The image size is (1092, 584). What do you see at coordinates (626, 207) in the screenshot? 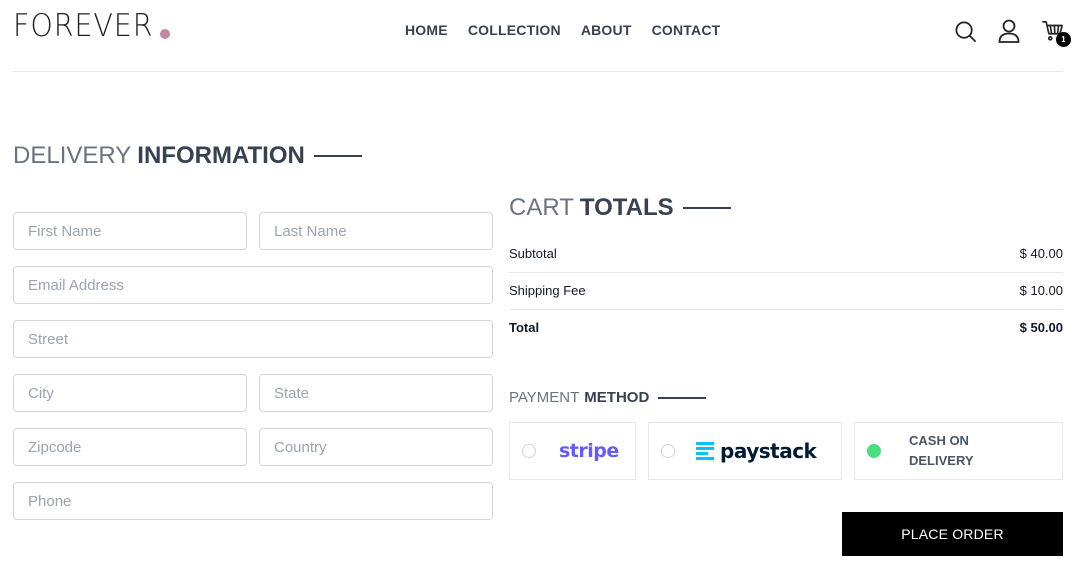
I see `cart-totals-title-bold: TOTALS` at bounding box center [626, 207].